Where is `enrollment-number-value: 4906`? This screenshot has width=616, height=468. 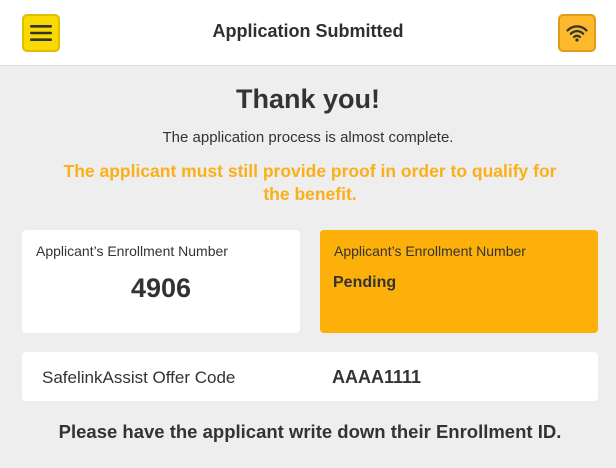 enrollment-number-value: 4906 is located at coordinates (161, 288).